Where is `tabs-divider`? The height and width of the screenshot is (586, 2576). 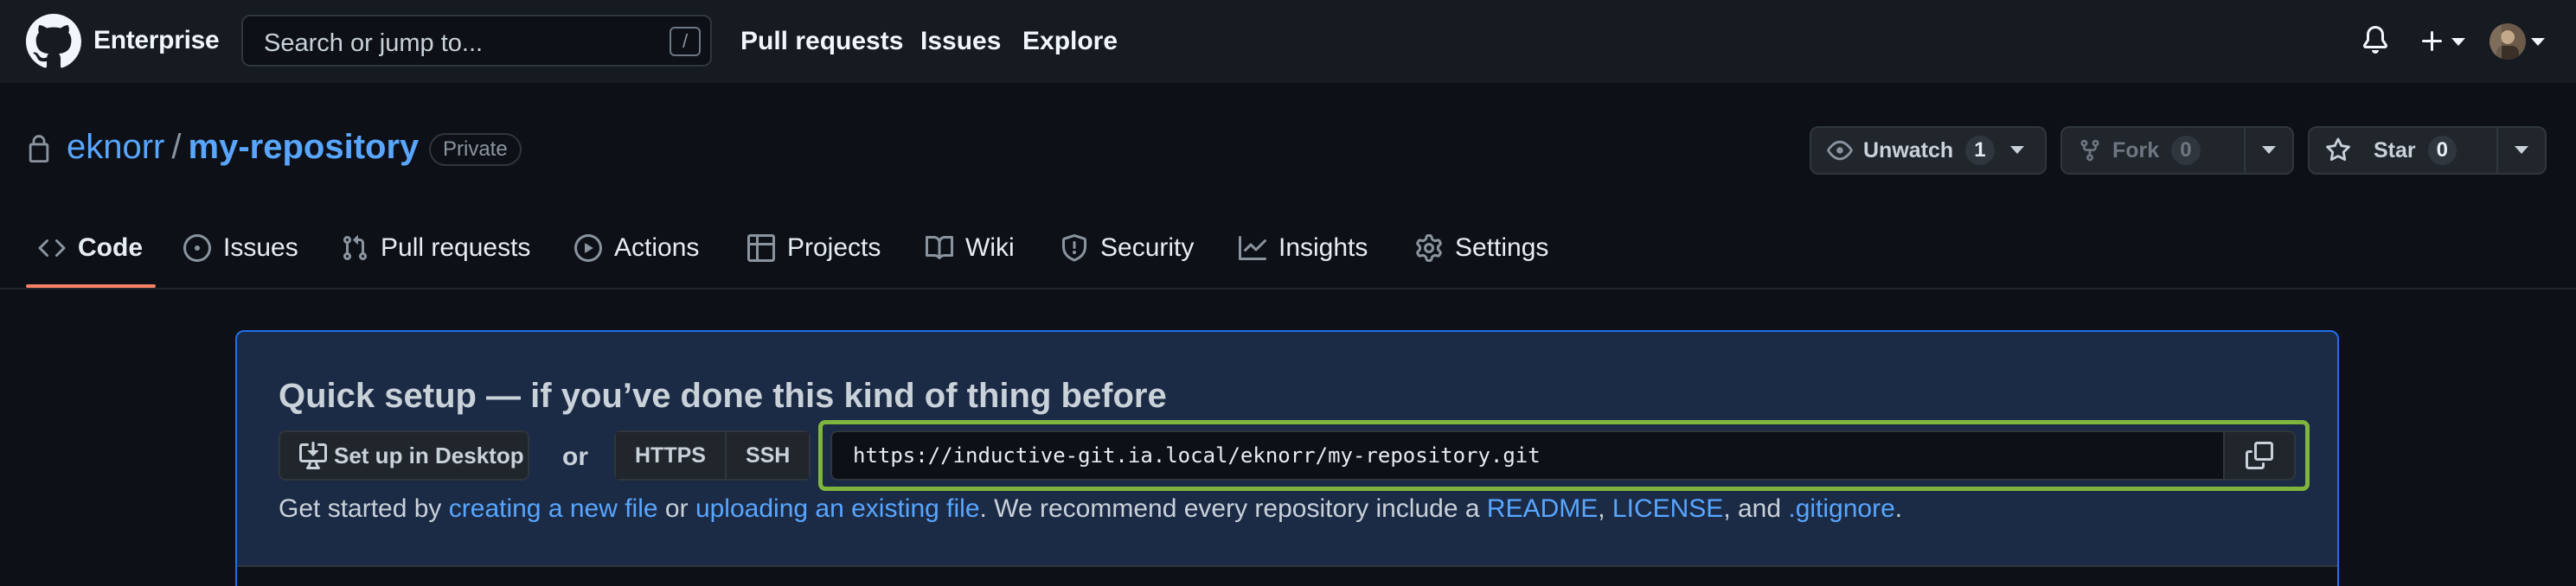 tabs-divider is located at coordinates (1288, 289).